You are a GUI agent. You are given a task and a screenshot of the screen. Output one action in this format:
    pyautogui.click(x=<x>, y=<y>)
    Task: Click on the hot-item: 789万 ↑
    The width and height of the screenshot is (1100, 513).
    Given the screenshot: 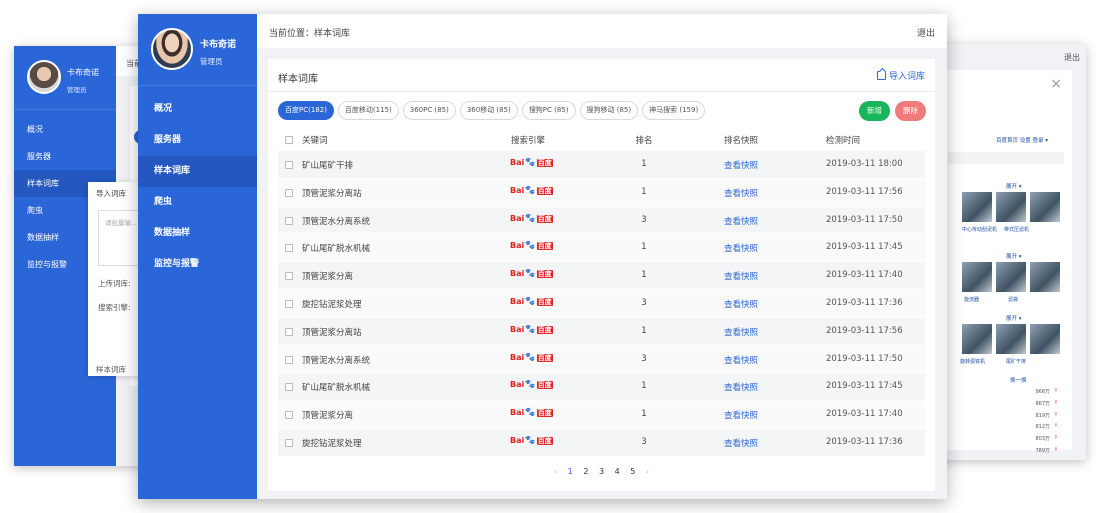 What is the action you would take?
    pyautogui.click(x=1046, y=450)
    